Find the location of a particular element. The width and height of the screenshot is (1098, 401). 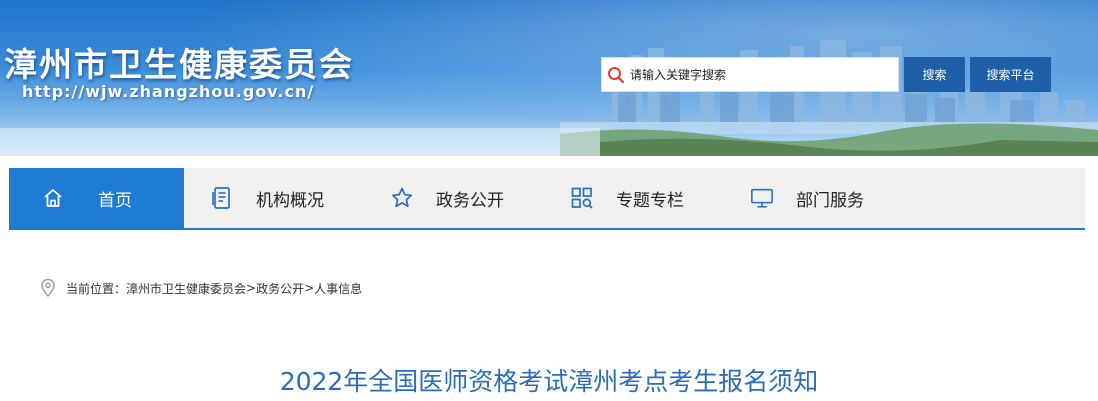

nav-item-special-topics: 专题专栏 is located at coordinates (631, 198).